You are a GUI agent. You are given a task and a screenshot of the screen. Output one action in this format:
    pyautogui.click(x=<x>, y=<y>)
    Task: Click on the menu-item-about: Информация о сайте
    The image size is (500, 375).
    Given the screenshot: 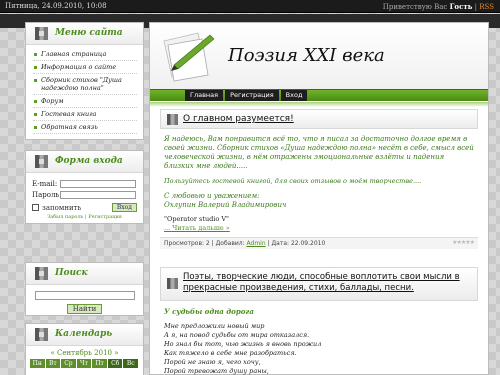 What is the action you would take?
    pyautogui.click(x=85, y=67)
    